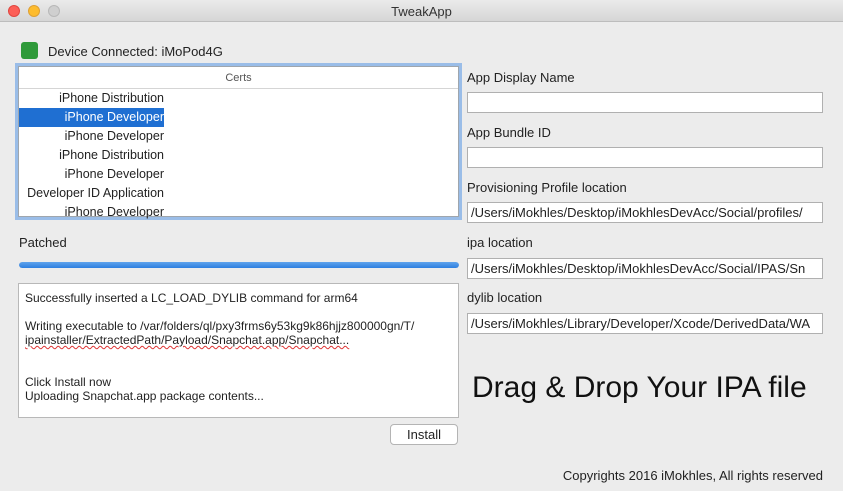 This screenshot has height=491, width=843. I want to click on drop-zone-label: Drag & Drop Your IPA file, so click(639, 388).